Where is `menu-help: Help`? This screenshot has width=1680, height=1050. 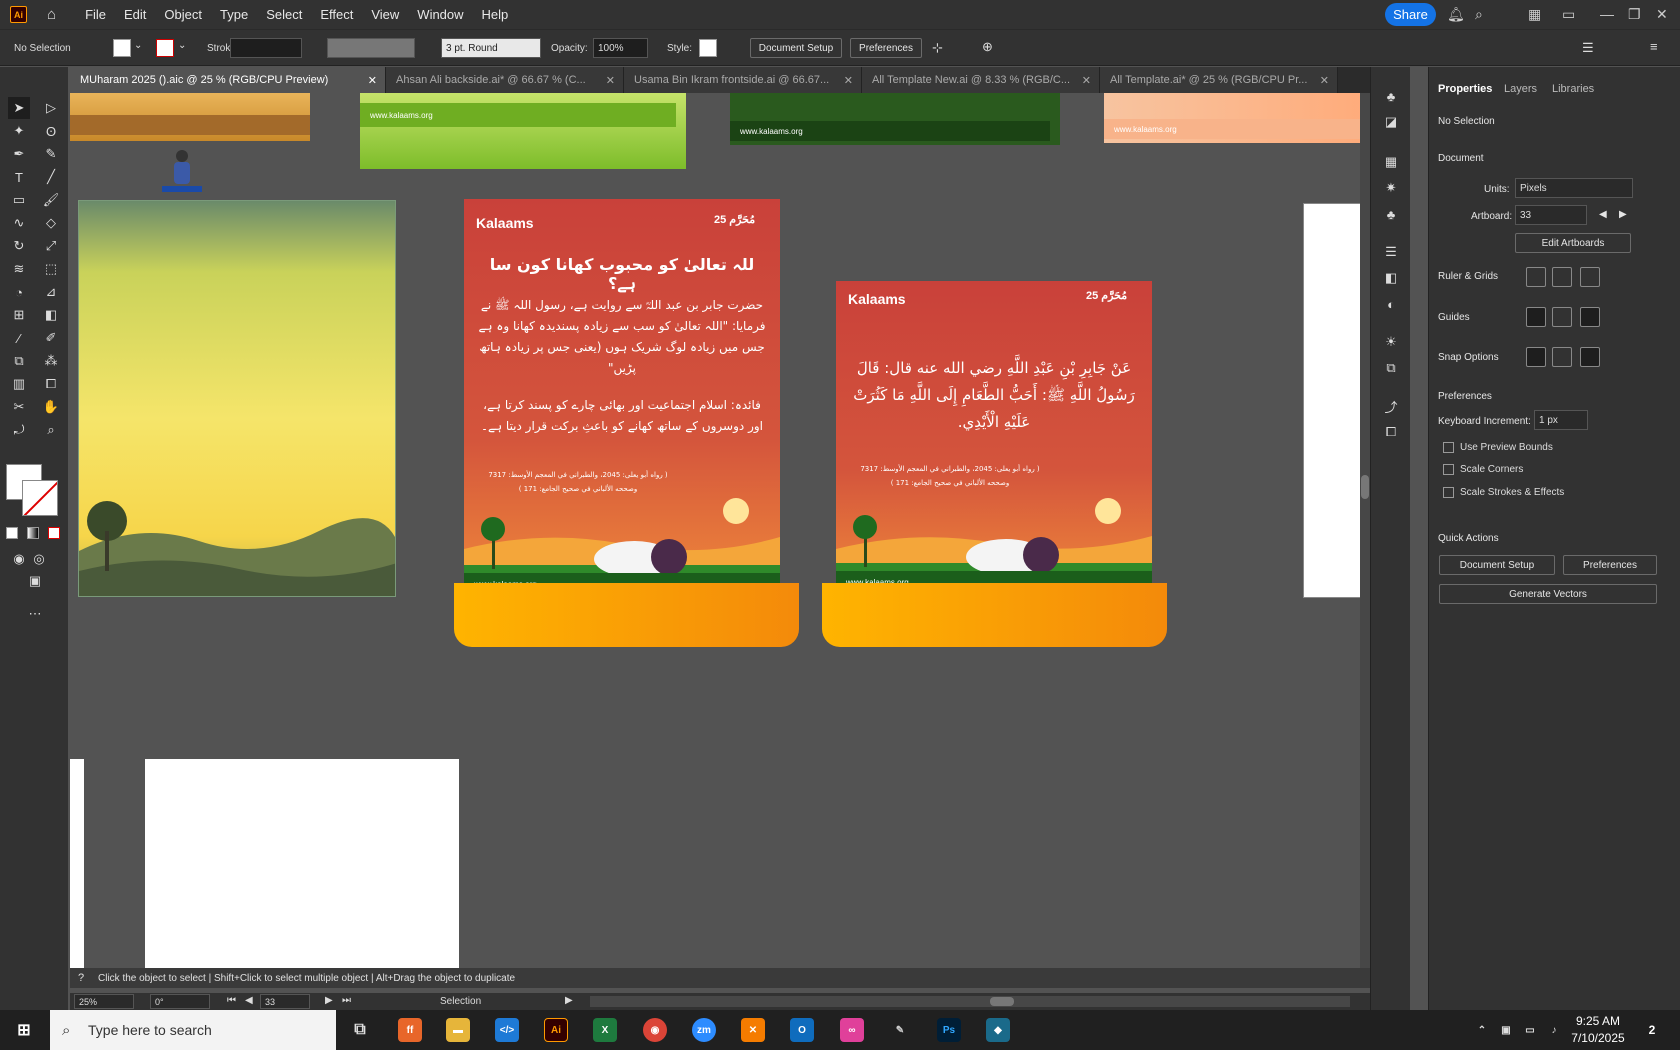
menu-help: Help is located at coordinates (495, 14).